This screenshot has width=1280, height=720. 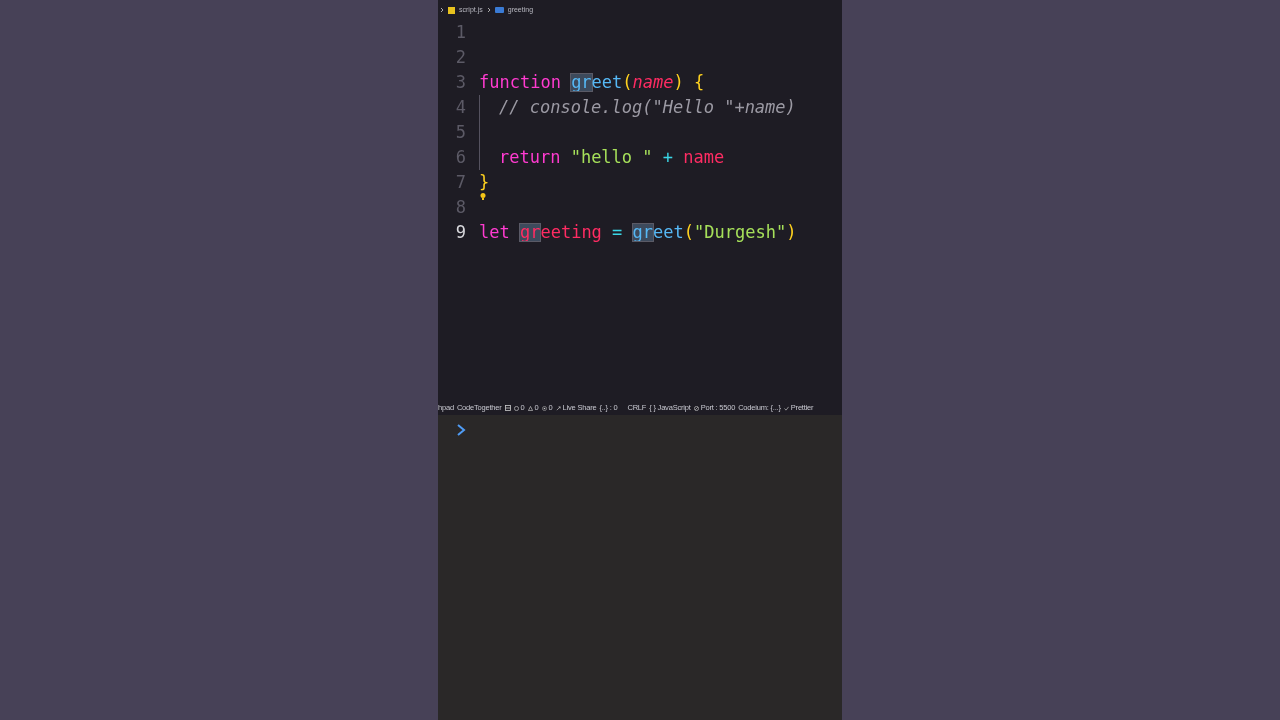 I want to click on layout-icon, so click(x=507, y=408).